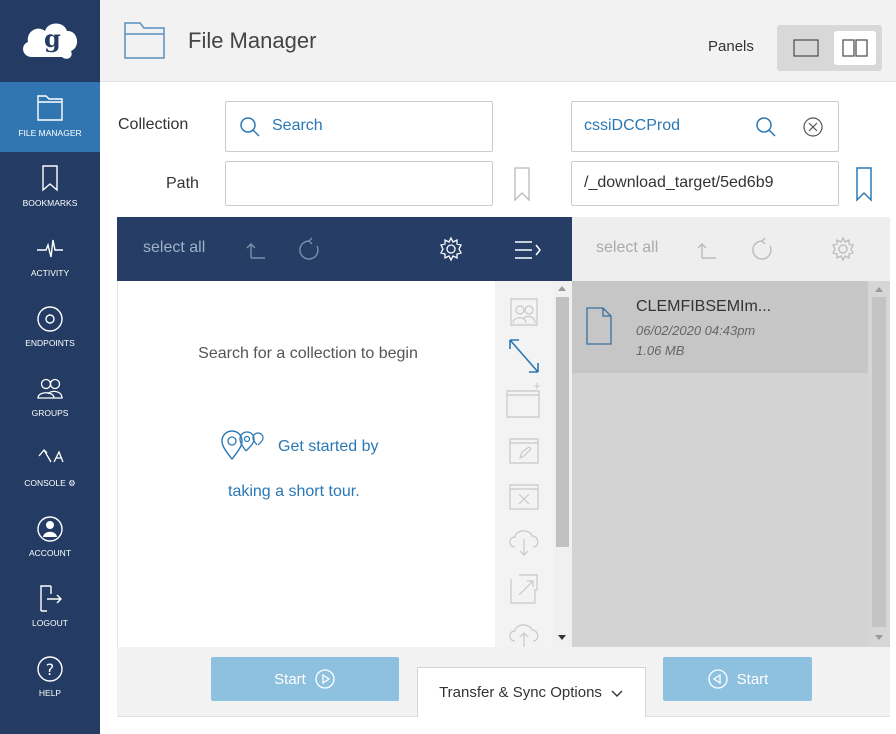 The height and width of the screenshot is (734, 896). I want to click on download-icon, so click(524, 541).